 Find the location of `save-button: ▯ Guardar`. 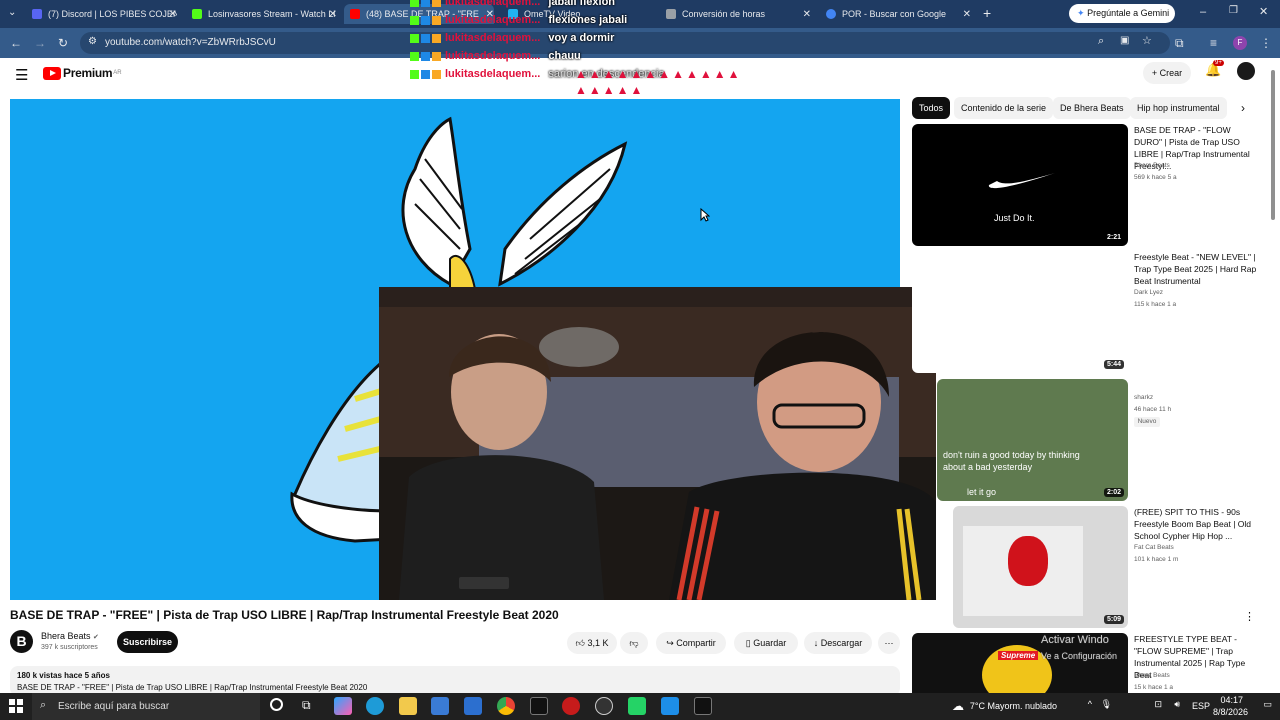

save-button: ▯ Guardar is located at coordinates (766, 643).